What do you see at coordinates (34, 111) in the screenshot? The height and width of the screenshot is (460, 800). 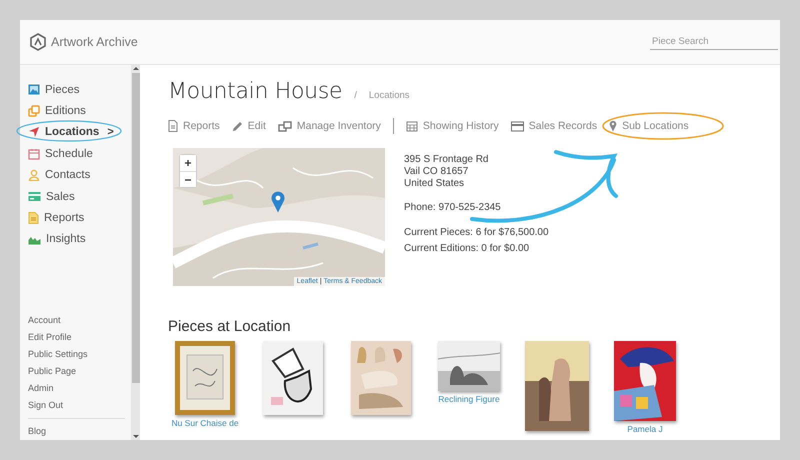 I see `copies-icon` at bounding box center [34, 111].